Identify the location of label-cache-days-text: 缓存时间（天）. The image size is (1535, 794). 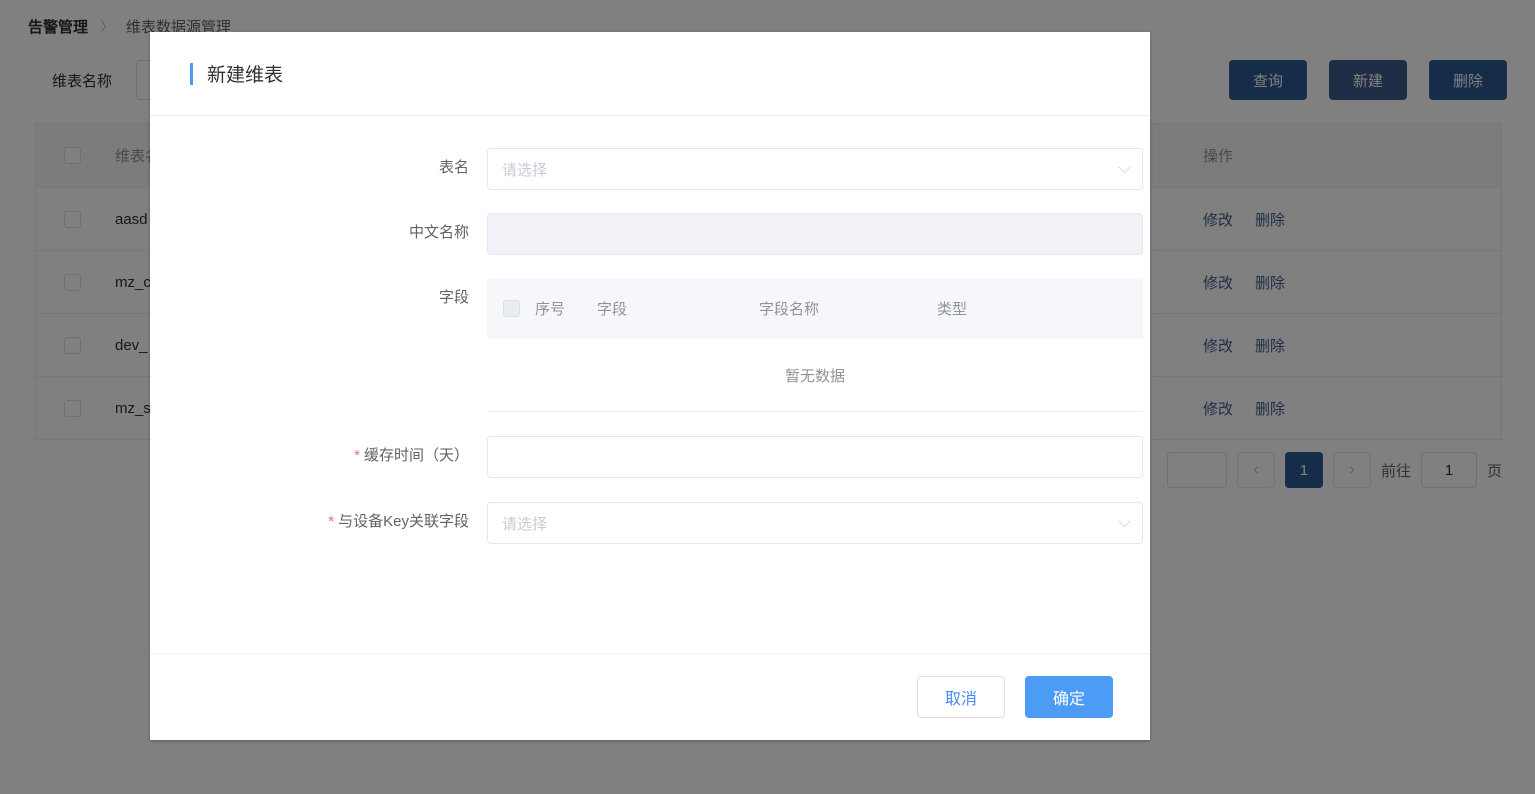
(416, 455).